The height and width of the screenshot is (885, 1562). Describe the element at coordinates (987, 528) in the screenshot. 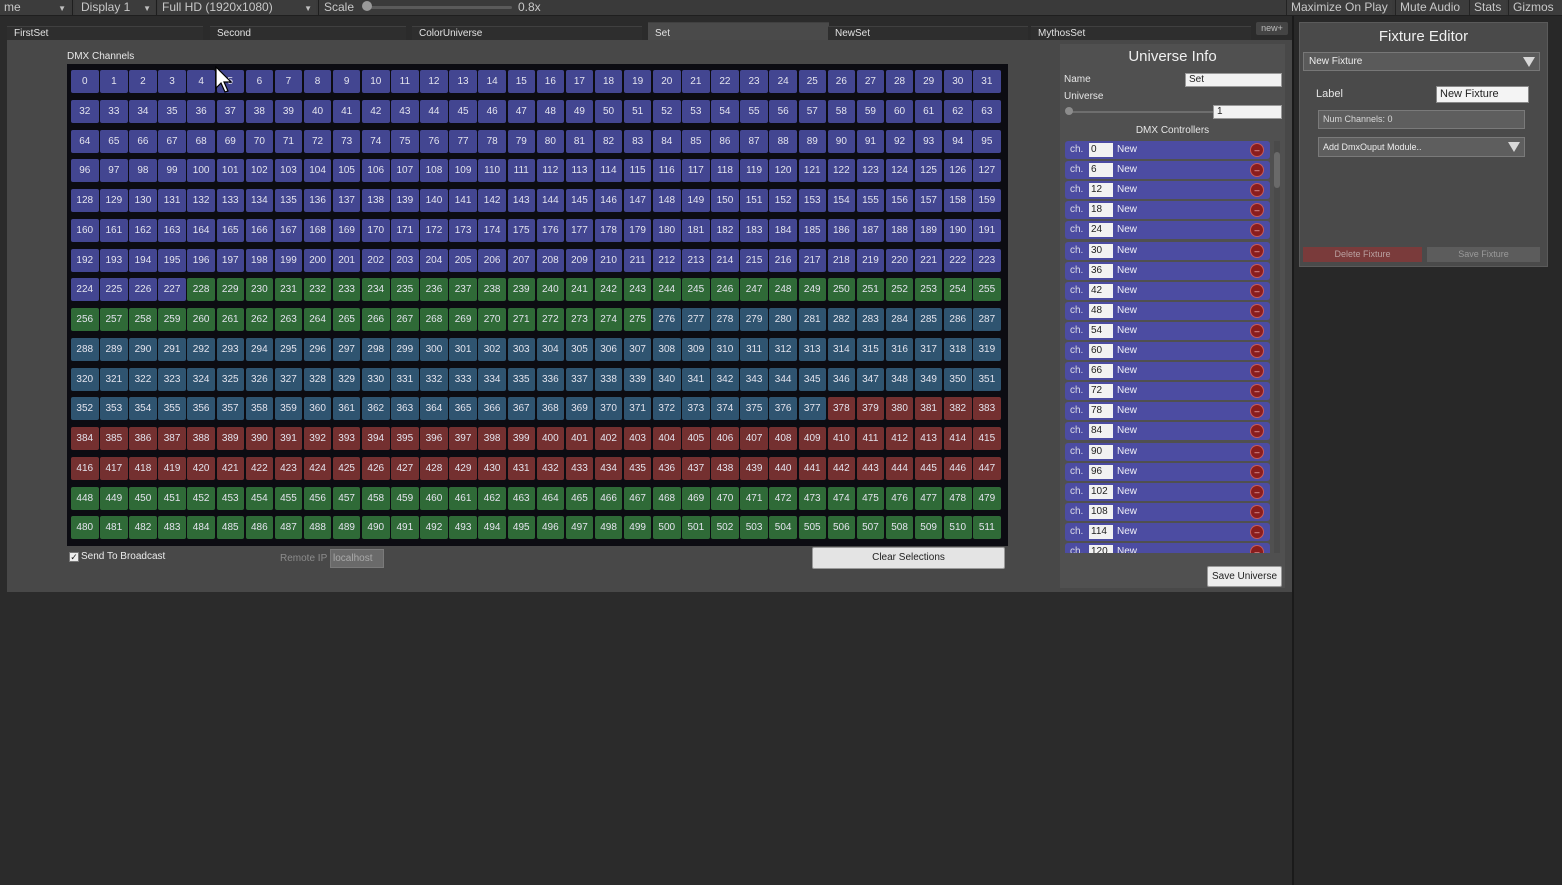

I see `dmx-channel-cell: 511` at that location.